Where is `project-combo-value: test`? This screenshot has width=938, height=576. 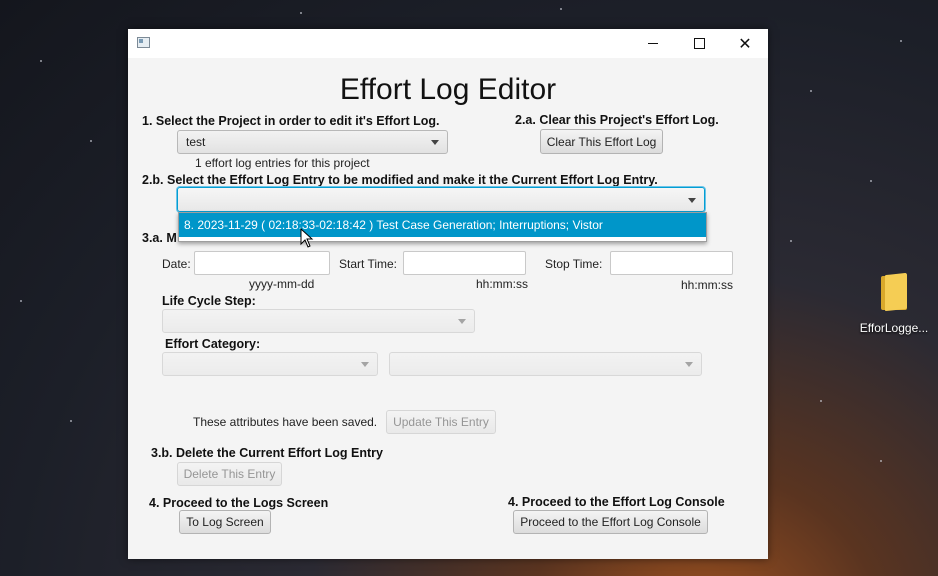 project-combo-value: test is located at coordinates (196, 142).